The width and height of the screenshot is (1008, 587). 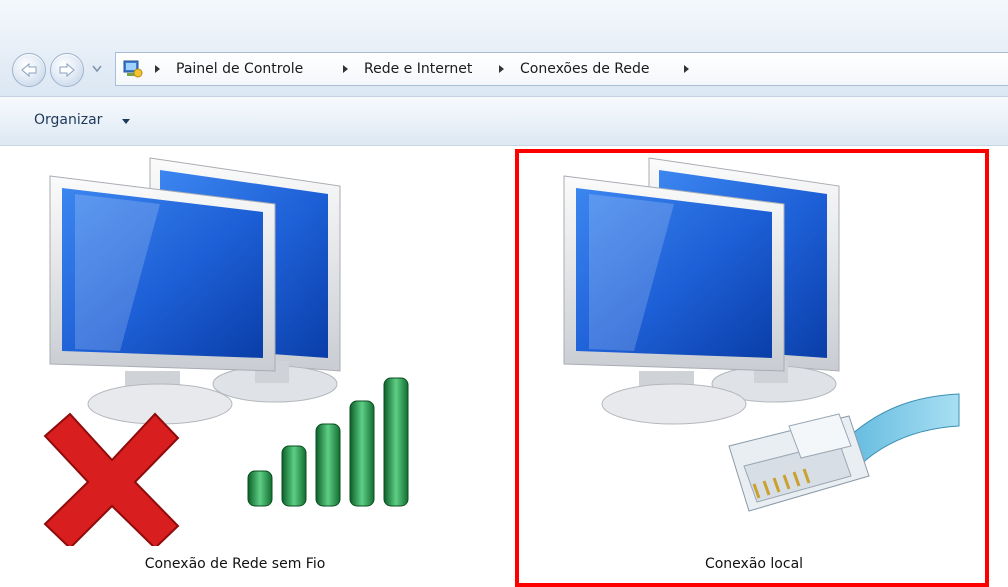 I want to click on breadcrumb-rede-e-internet: Rede e Internet, so click(x=418, y=69).